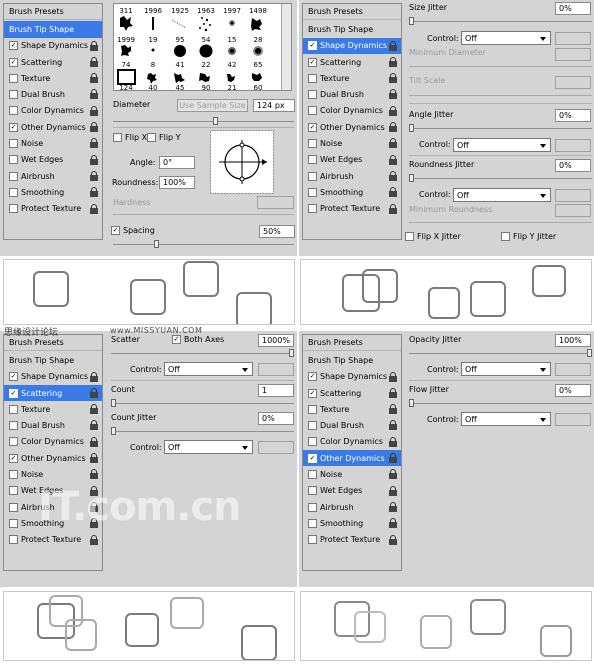 The width and height of the screenshot is (594, 664). What do you see at coordinates (133, 230) in the screenshot?
I see `spacing-checkbox: ✓ Spacing` at bounding box center [133, 230].